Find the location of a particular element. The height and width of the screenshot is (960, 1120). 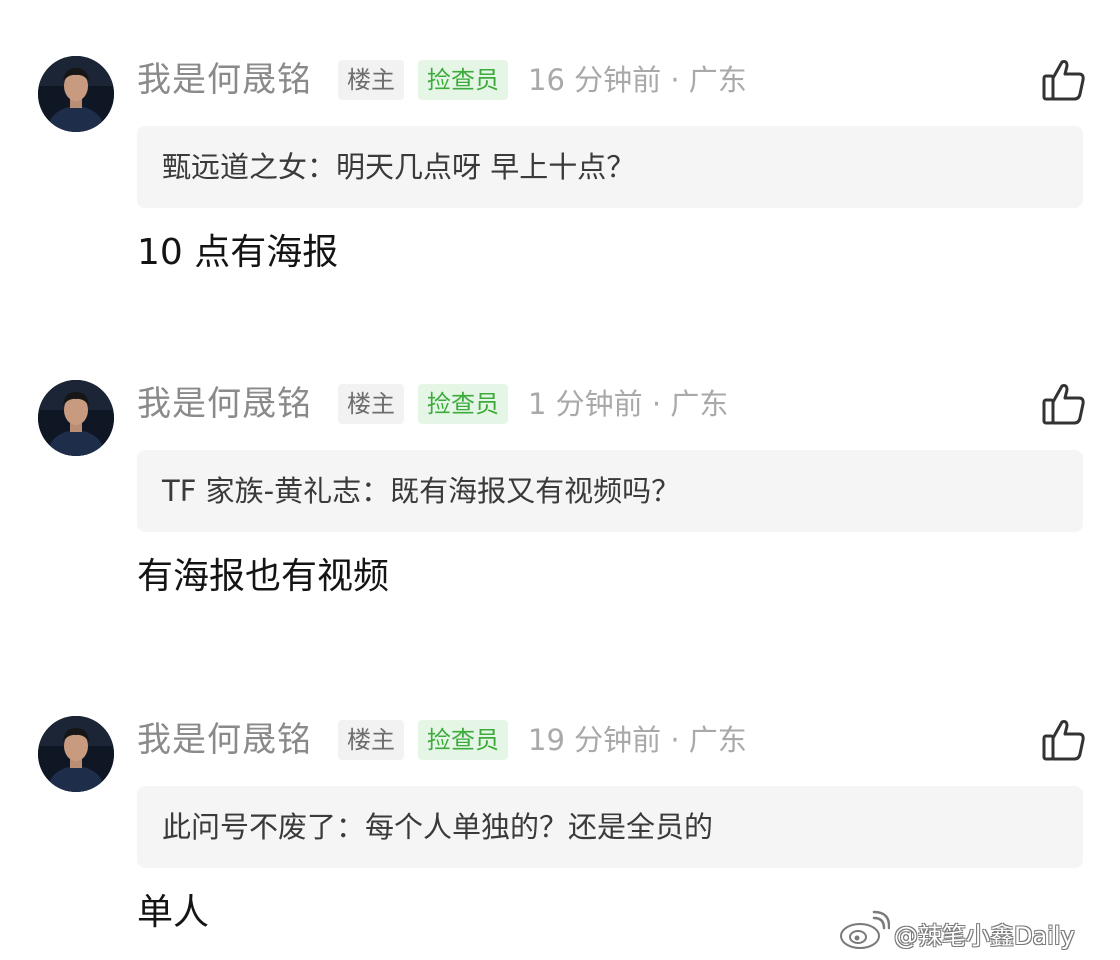

comment-meta: 19 分钟前 · 广东 is located at coordinates (637, 740).